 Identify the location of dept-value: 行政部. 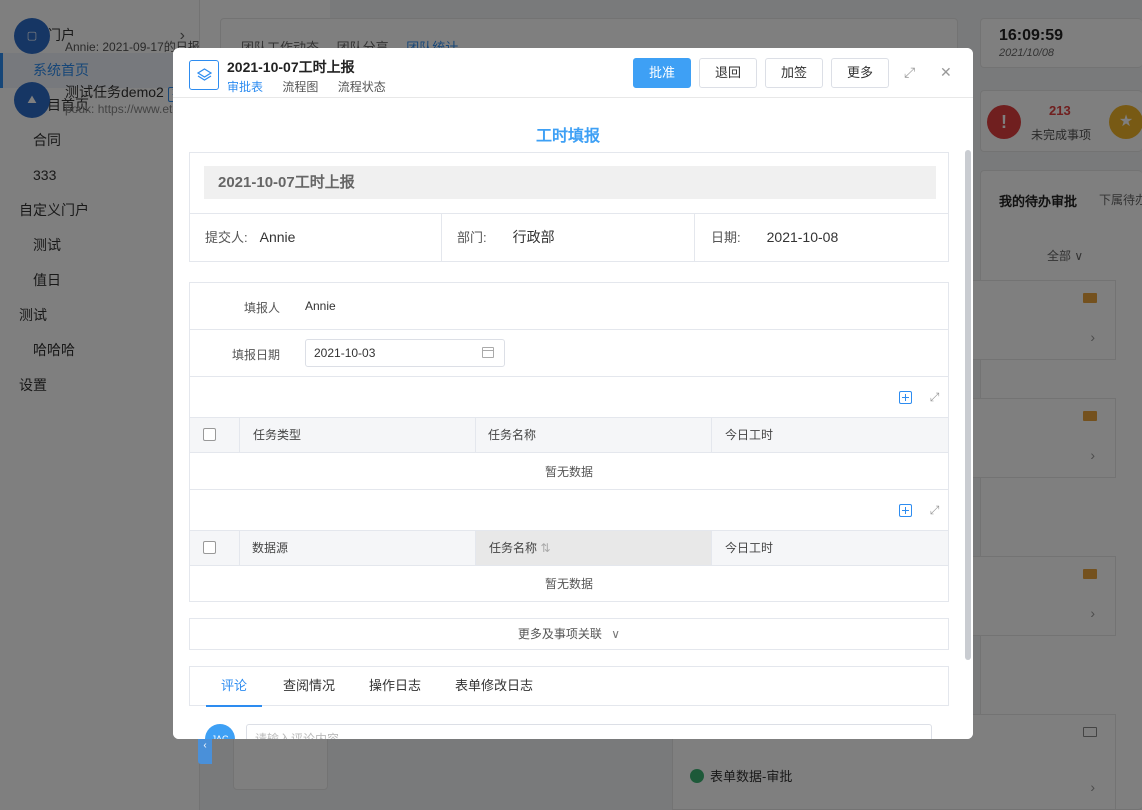
(533, 237).